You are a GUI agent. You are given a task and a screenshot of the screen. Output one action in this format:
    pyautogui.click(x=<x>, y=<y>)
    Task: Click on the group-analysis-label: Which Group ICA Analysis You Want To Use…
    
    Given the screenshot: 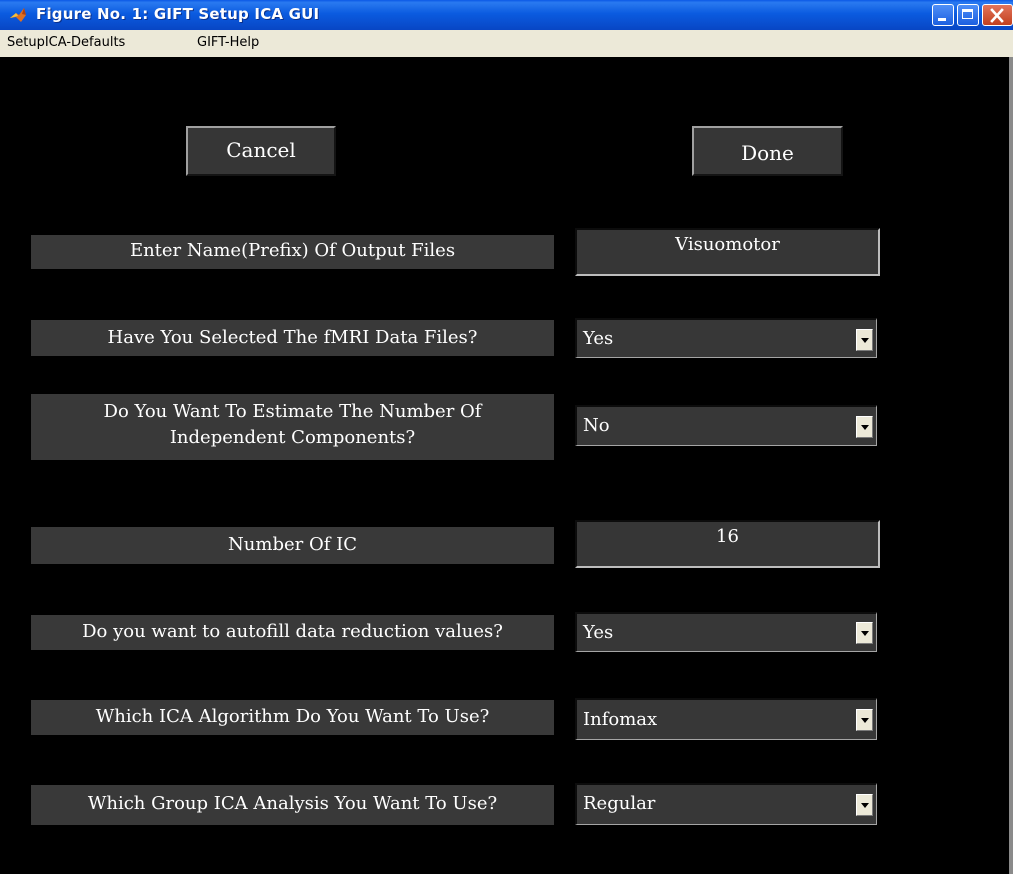 What is the action you would take?
    pyautogui.click(x=292, y=805)
    